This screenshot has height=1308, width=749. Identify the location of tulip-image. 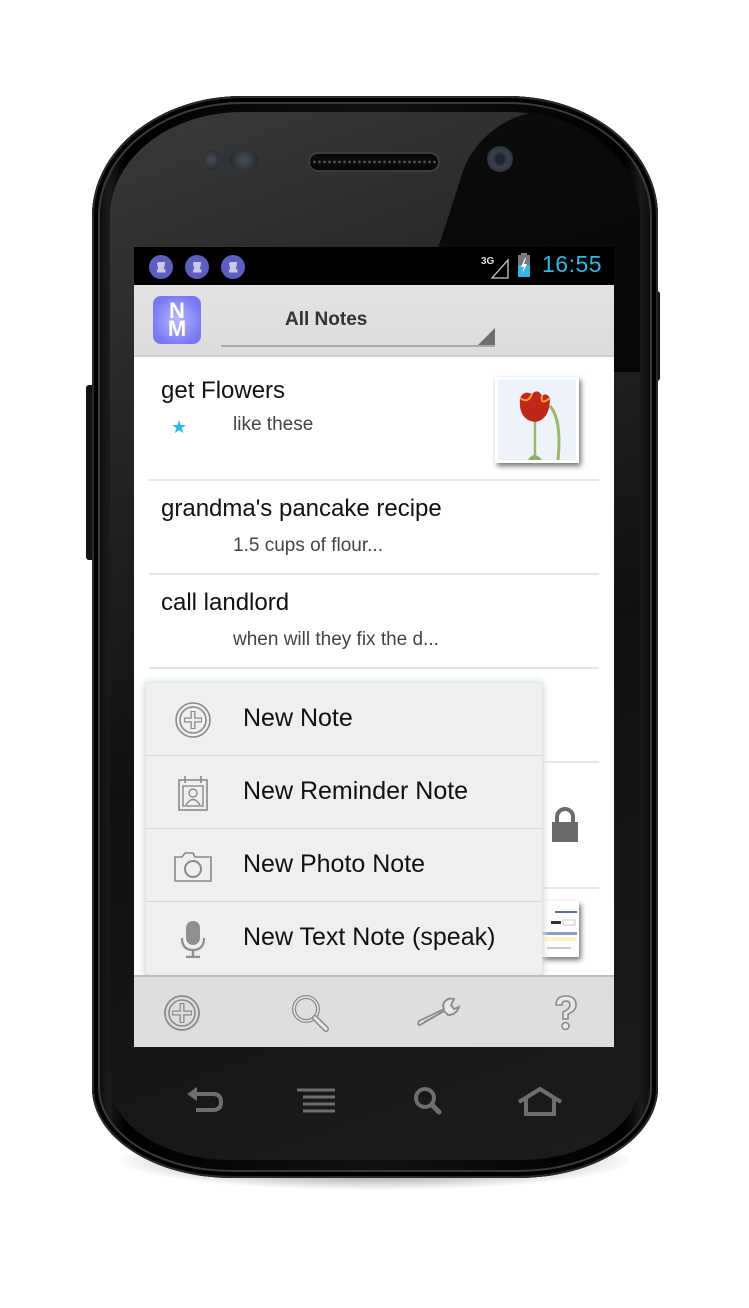
(537, 420).